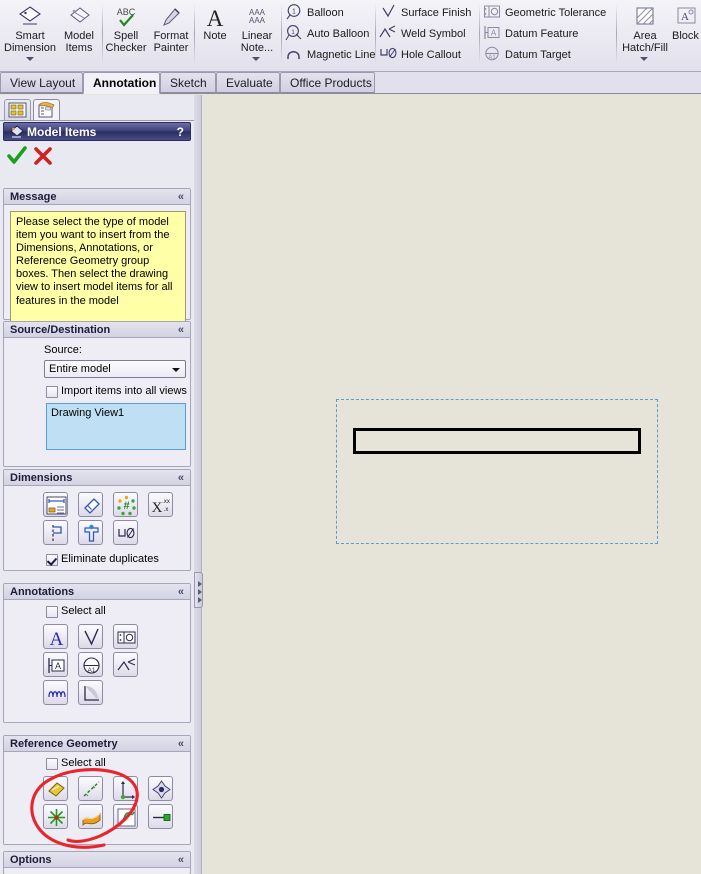 The height and width of the screenshot is (874, 701). I want to click on reference-geometry-select-all-checkbox, so click(52, 764).